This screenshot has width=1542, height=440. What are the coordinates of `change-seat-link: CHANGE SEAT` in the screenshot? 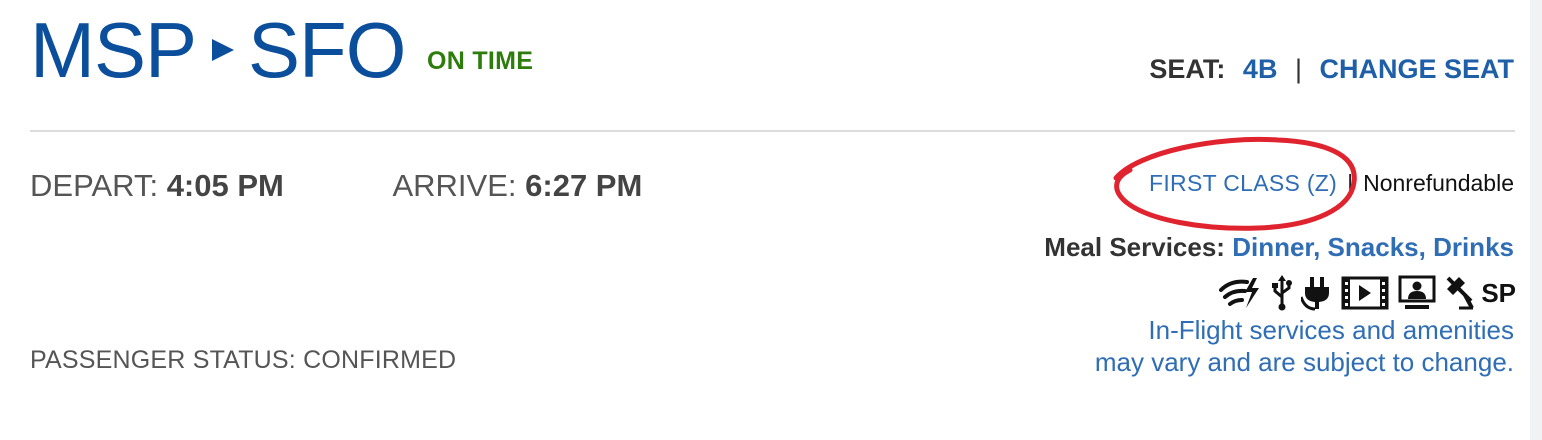 It's located at (1416, 69).